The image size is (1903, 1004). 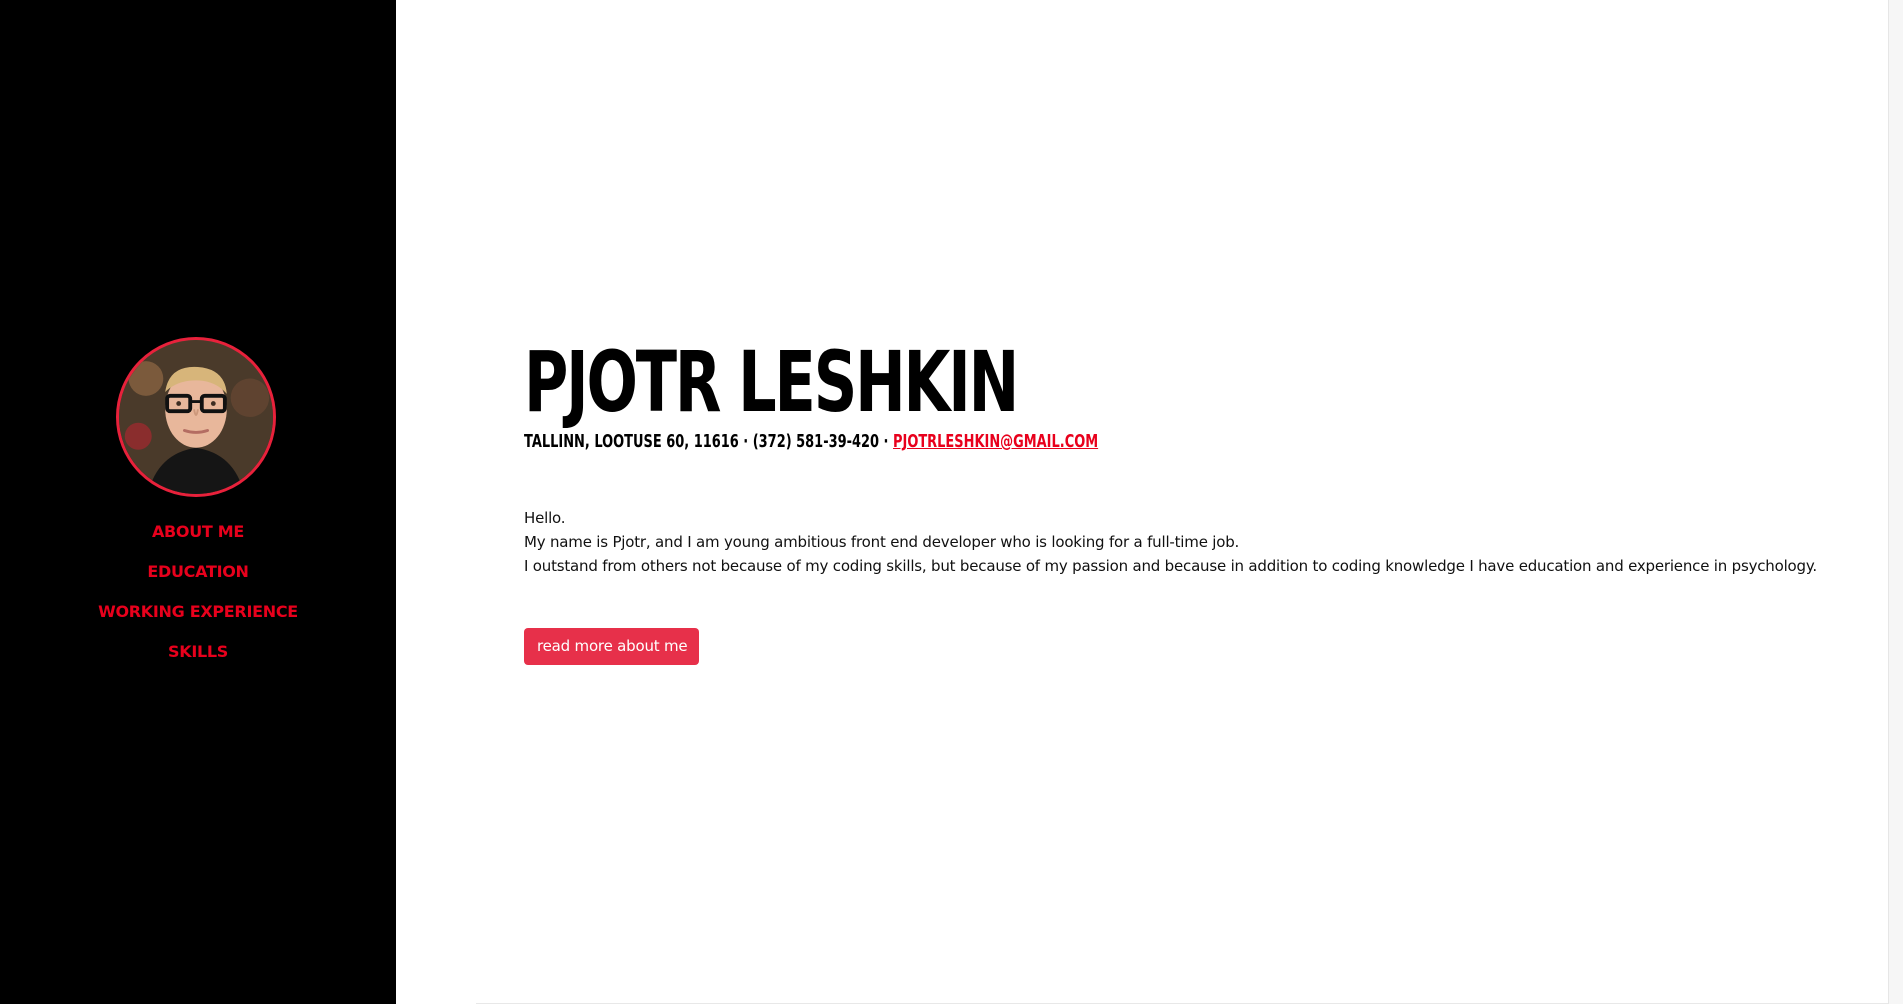 I want to click on nav-item-about: ABOUT ME, so click(x=198, y=540).